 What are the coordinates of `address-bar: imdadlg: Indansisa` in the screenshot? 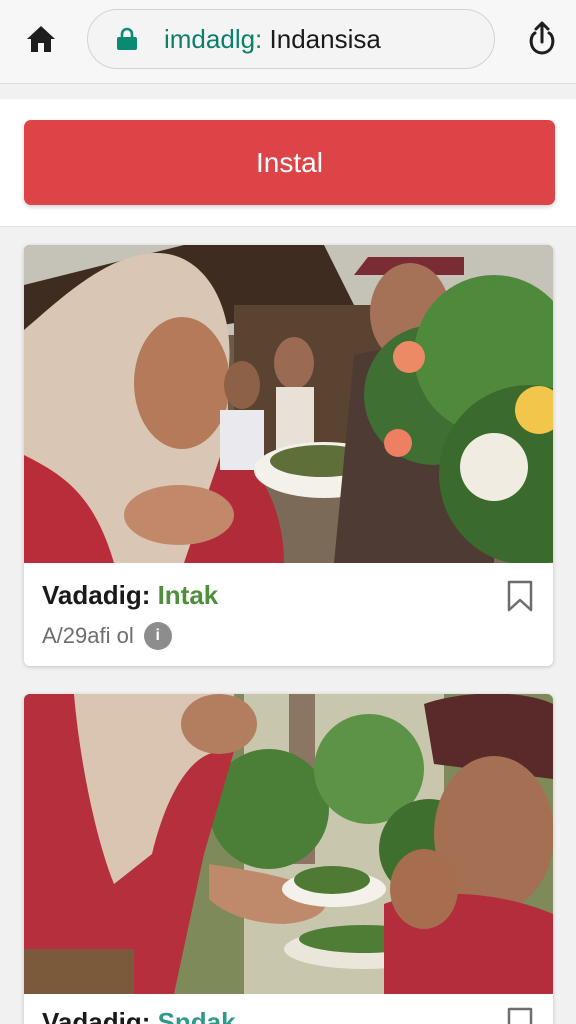 It's located at (291, 39).